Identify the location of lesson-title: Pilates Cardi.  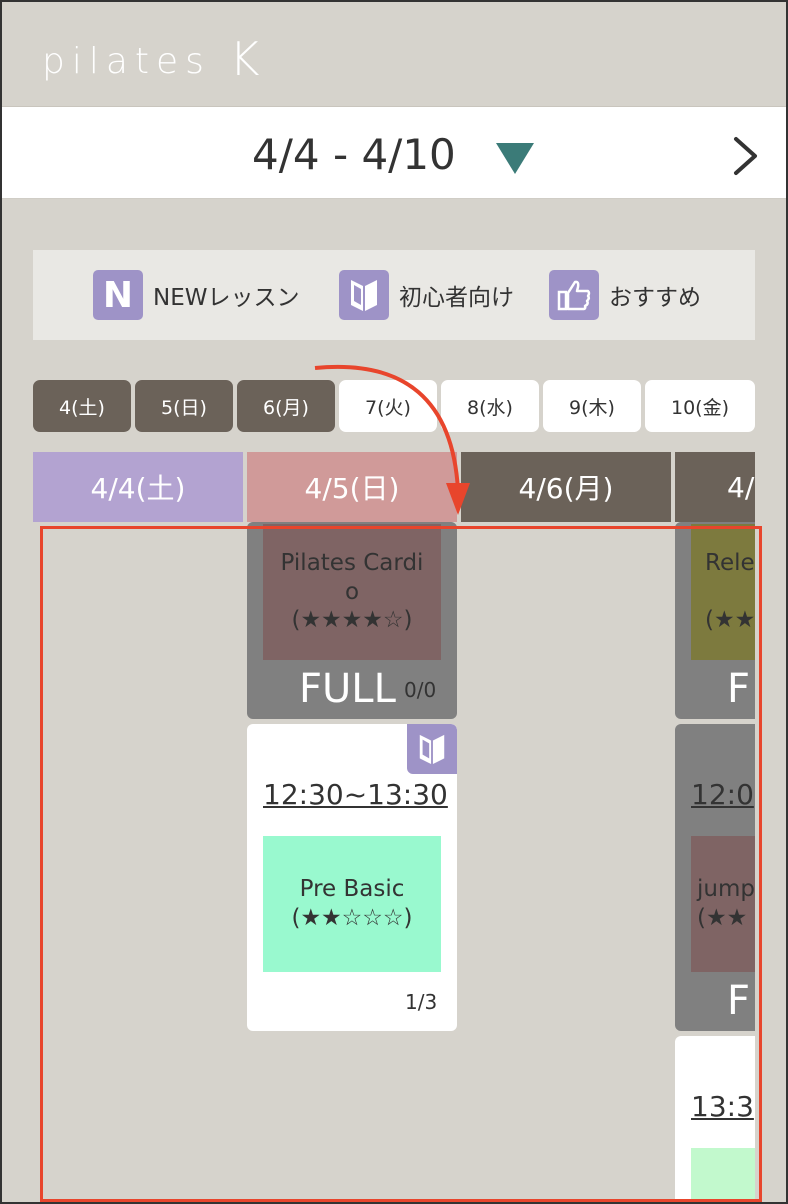
(352, 562).